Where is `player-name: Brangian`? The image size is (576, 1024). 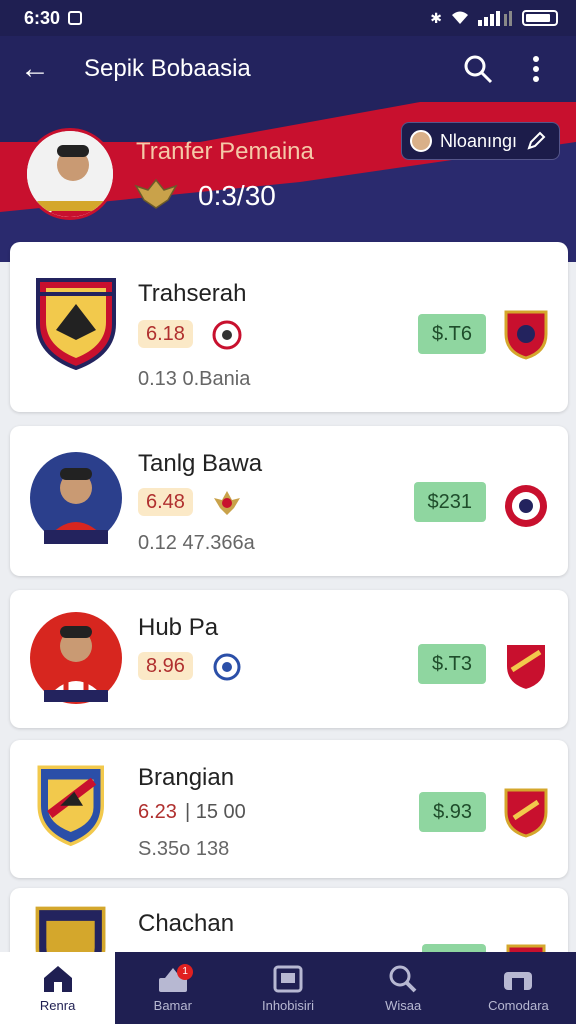
player-name: Brangian is located at coordinates (186, 777).